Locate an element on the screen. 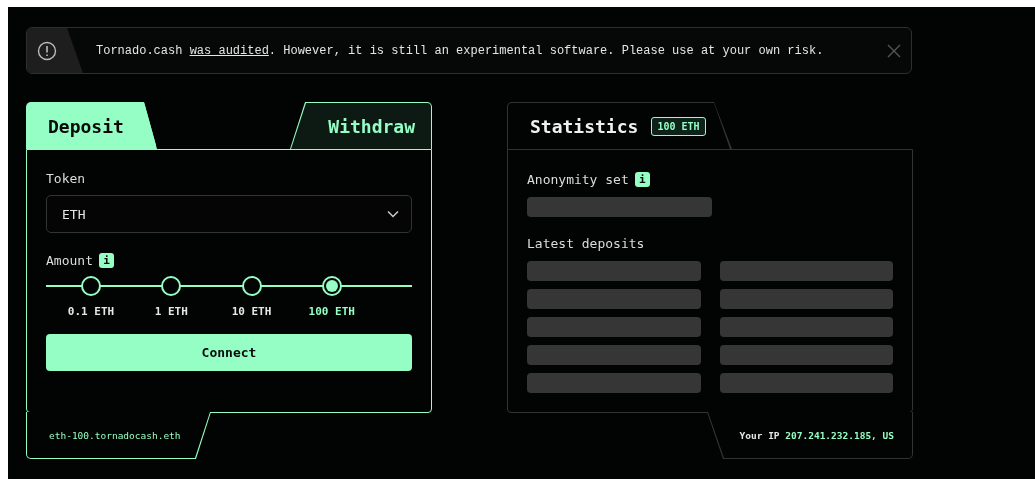  amount-option-label: 0.1 ETH is located at coordinates (91, 311).